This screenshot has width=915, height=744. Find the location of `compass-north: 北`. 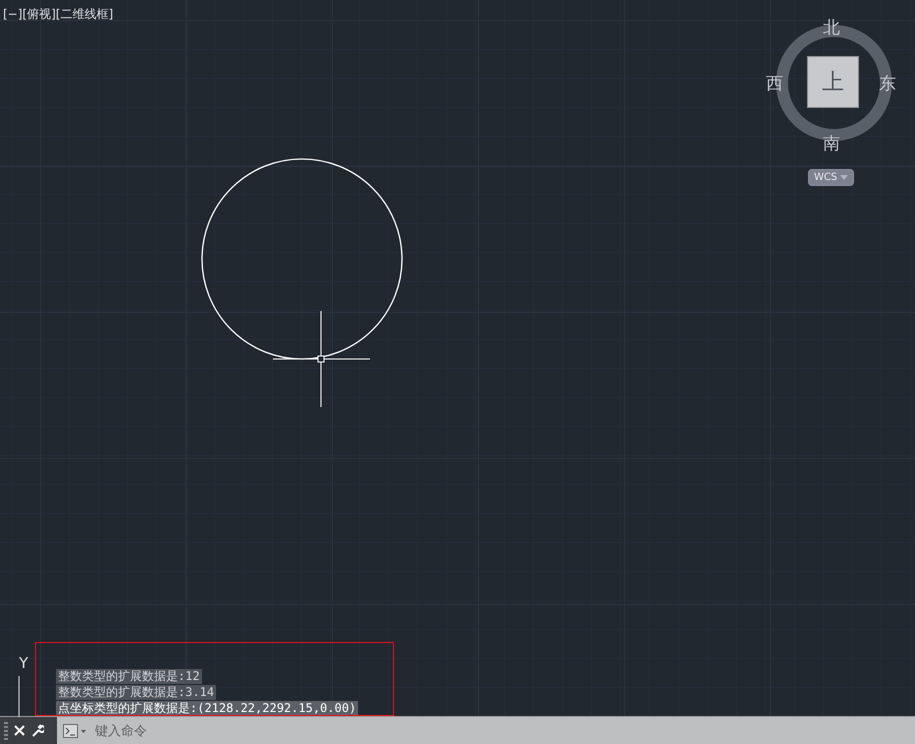

compass-north: 北 is located at coordinates (831, 27).